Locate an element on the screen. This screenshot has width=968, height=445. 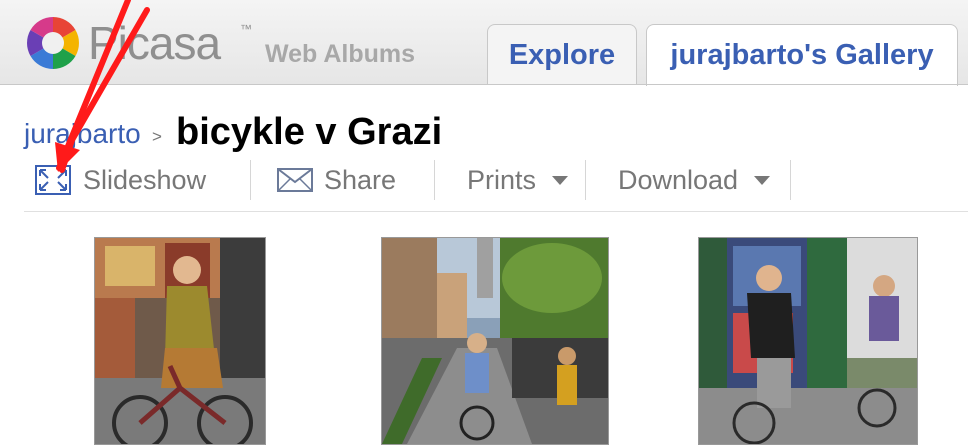
tab-my-gallery: jurajbarto's Gallery is located at coordinates (802, 55).